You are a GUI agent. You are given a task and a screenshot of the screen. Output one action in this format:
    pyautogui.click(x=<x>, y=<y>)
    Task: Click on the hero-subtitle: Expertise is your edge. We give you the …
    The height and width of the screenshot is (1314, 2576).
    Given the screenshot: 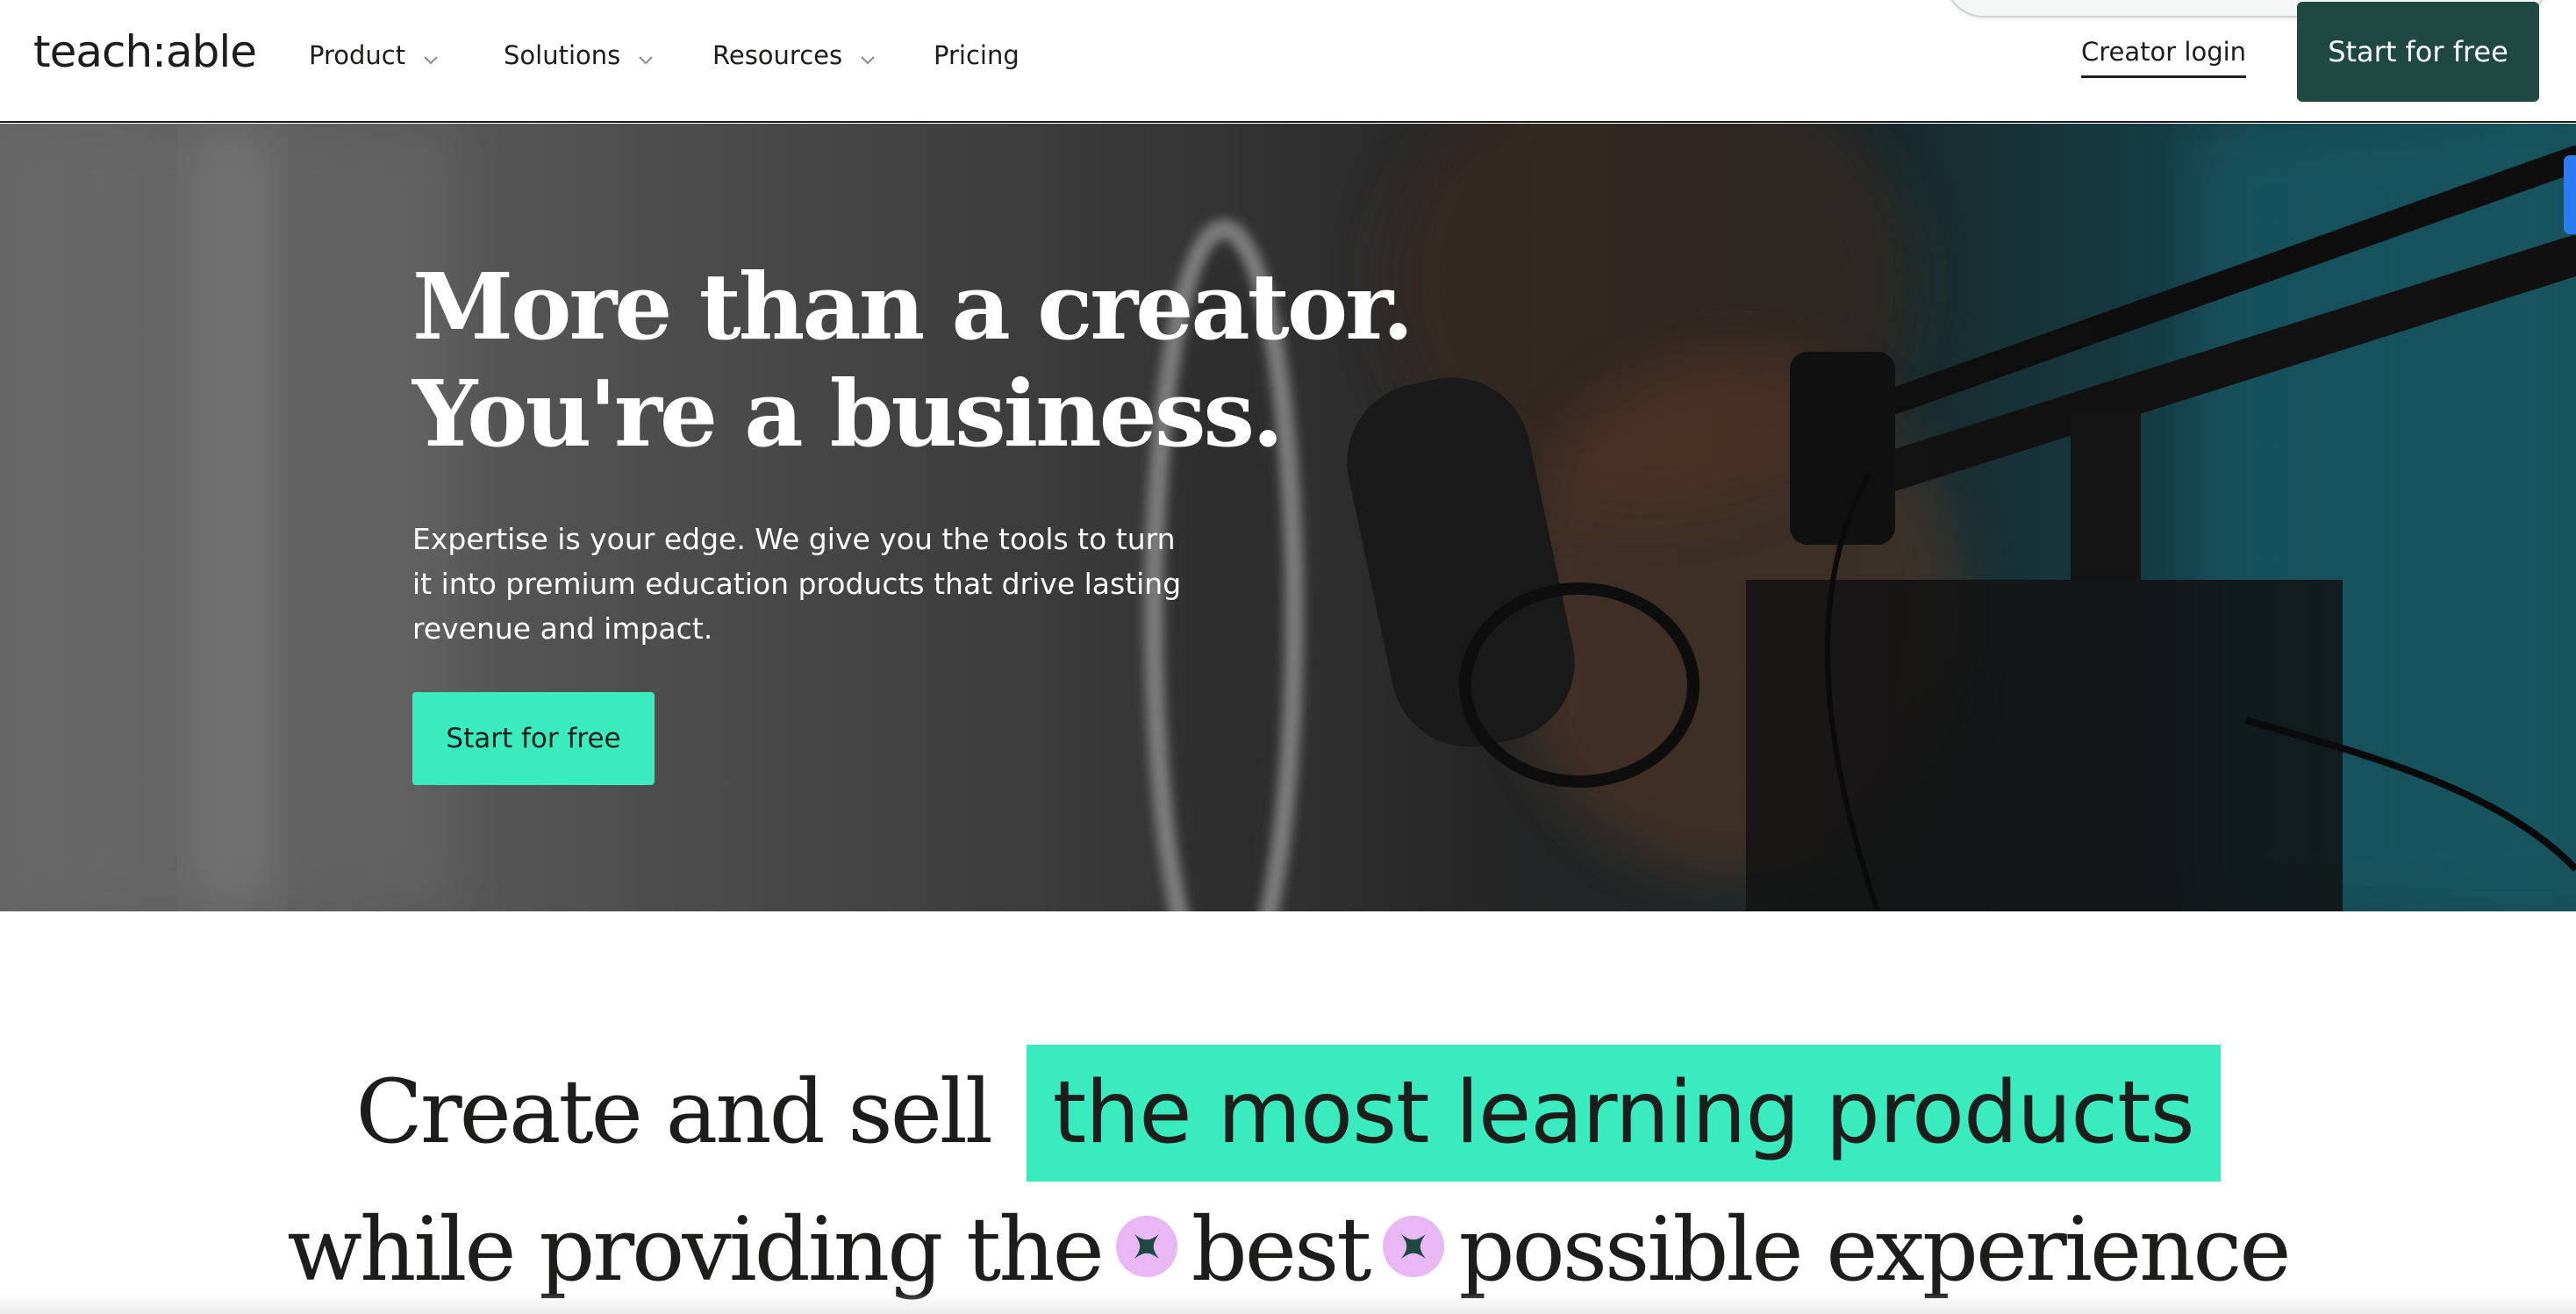 What is the action you would take?
    pyautogui.click(x=797, y=584)
    